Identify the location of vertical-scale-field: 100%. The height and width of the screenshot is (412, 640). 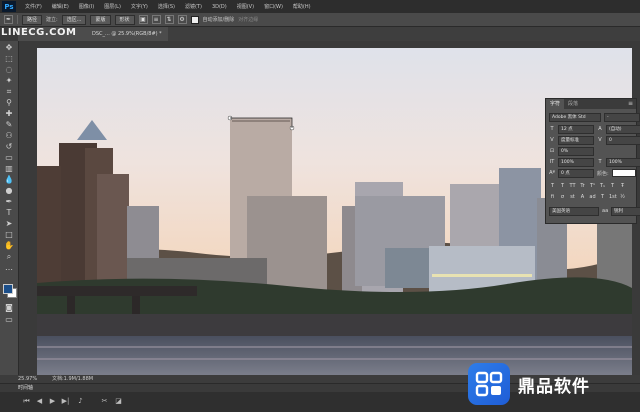
(576, 162).